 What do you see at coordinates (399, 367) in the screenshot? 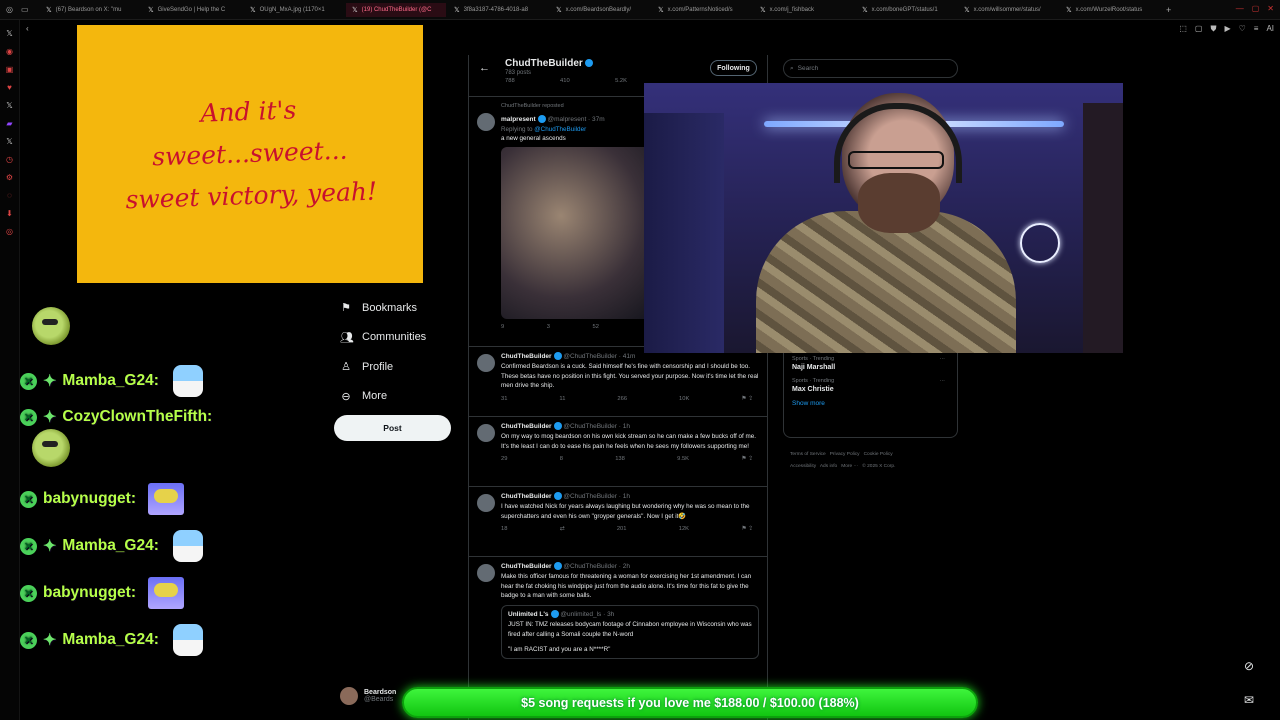
I see `nav-item-profile: ♙ Profile` at bounding box center [399, 367].